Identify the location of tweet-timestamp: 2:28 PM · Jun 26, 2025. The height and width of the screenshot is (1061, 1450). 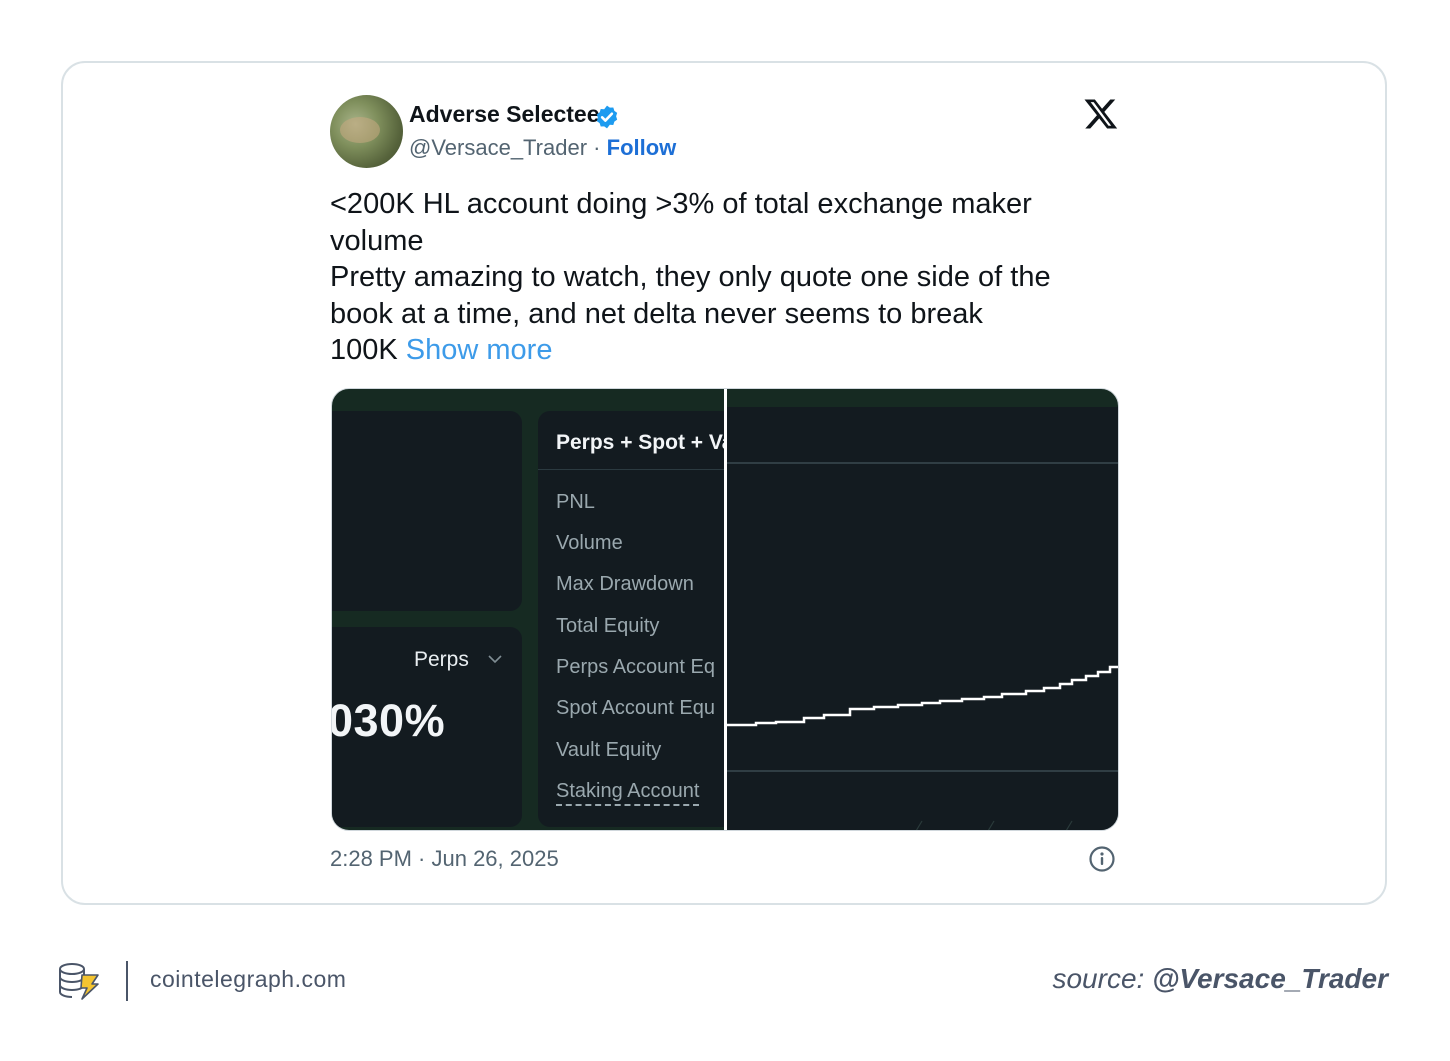
(444, 859).